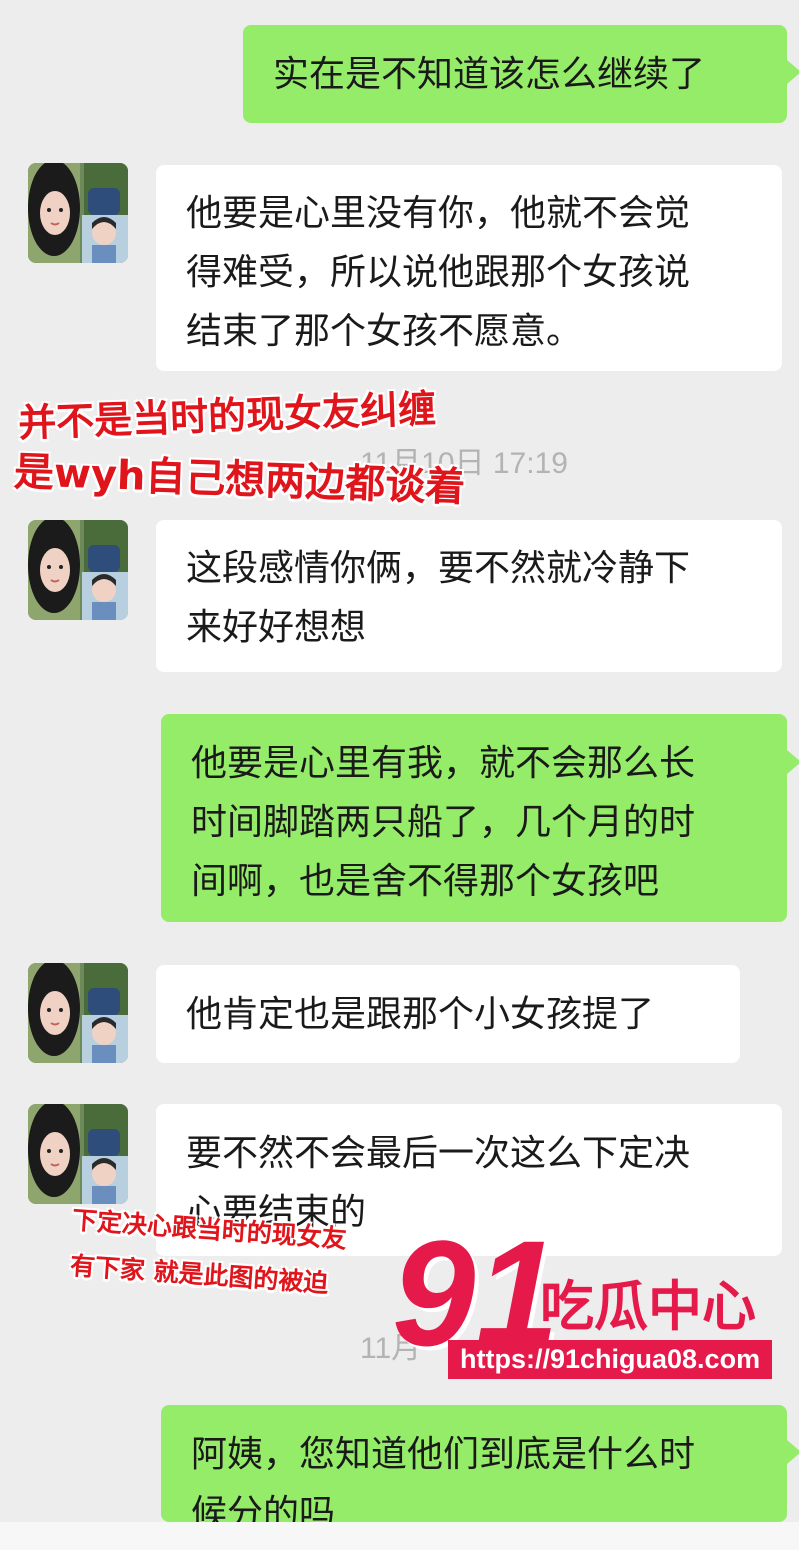 This screenshot has width=799, height=1550. What do you see at coordinates (469, 596) in the screenshot?
I see `message-bubble-incoming: 这段感情你俩，要不然就冷静下 来好好想想` at bounding box center [469, 596].